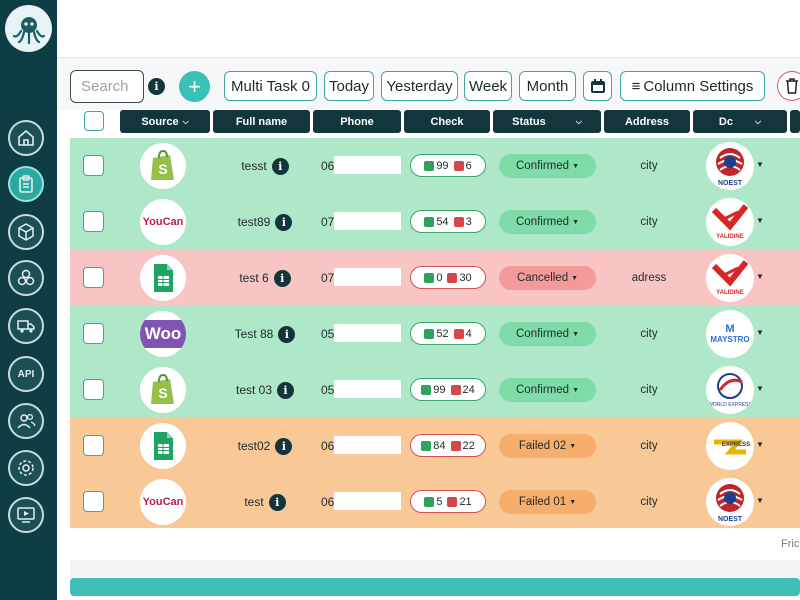  Describe the element at coordinates (26, 184) in the screenshot. I see `nav-orders` at that location.